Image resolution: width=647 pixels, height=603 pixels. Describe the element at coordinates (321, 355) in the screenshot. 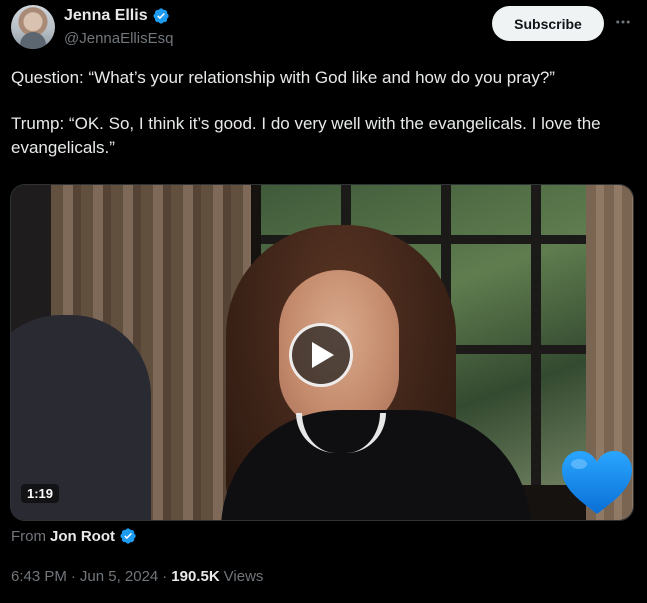

I see `play-icon` at that location.